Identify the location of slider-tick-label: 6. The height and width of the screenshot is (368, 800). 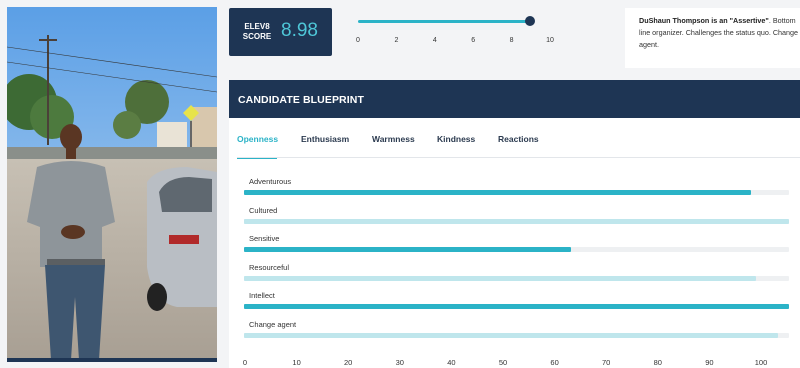
(473, 40).